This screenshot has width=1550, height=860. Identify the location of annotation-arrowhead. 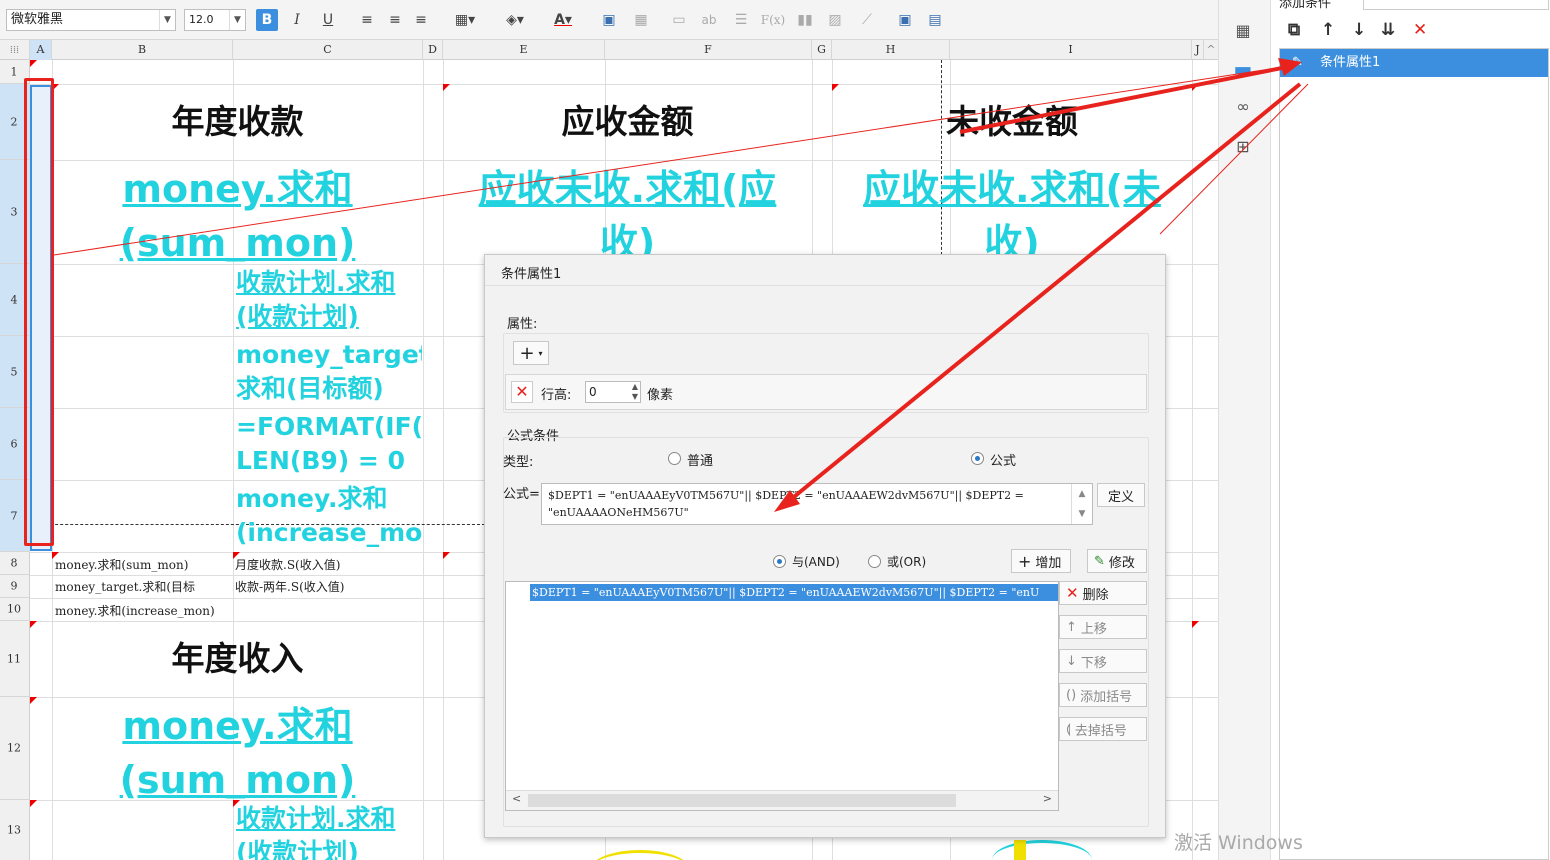
(1290, 67).